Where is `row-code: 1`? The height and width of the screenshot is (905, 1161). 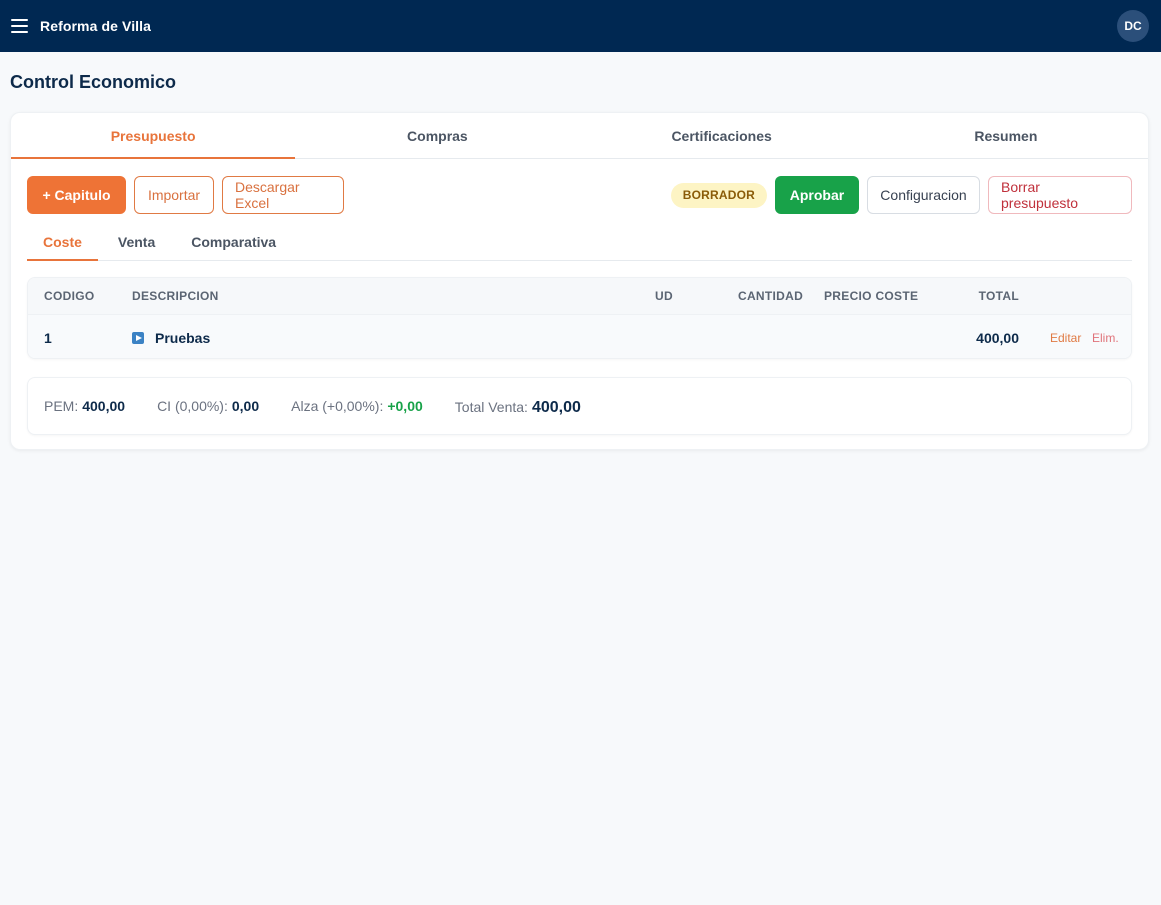 row-code: 1 is located at coordinates (48, 337).